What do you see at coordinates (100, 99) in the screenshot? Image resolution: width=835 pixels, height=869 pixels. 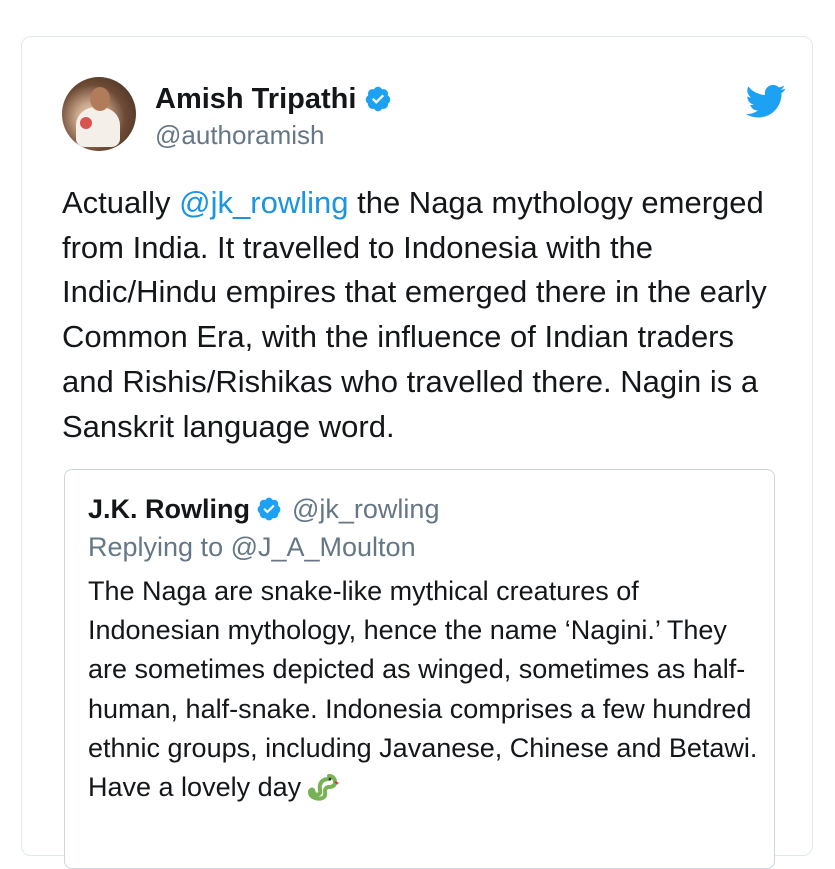 I see `avatar-head-shape` at bounding box center [100, 99].